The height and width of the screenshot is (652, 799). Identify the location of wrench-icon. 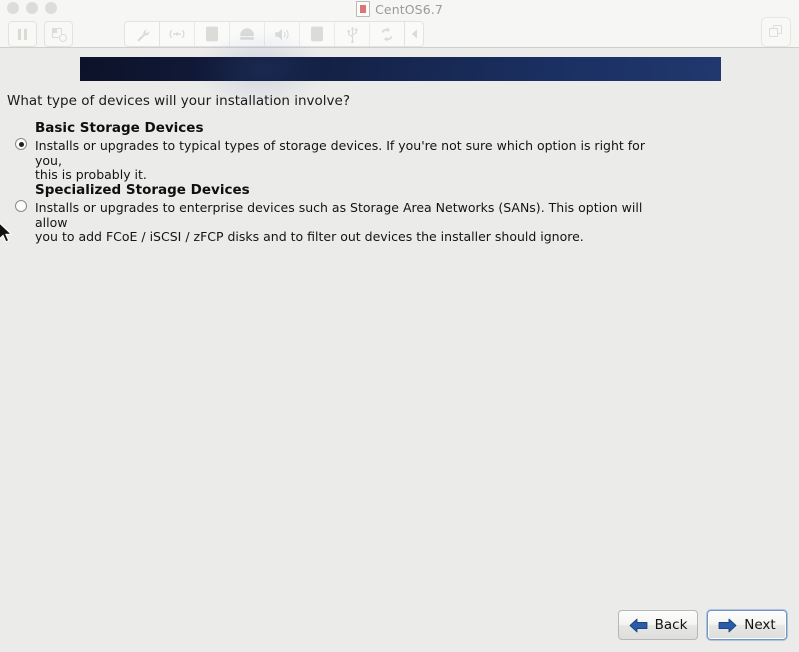
(142, 35).